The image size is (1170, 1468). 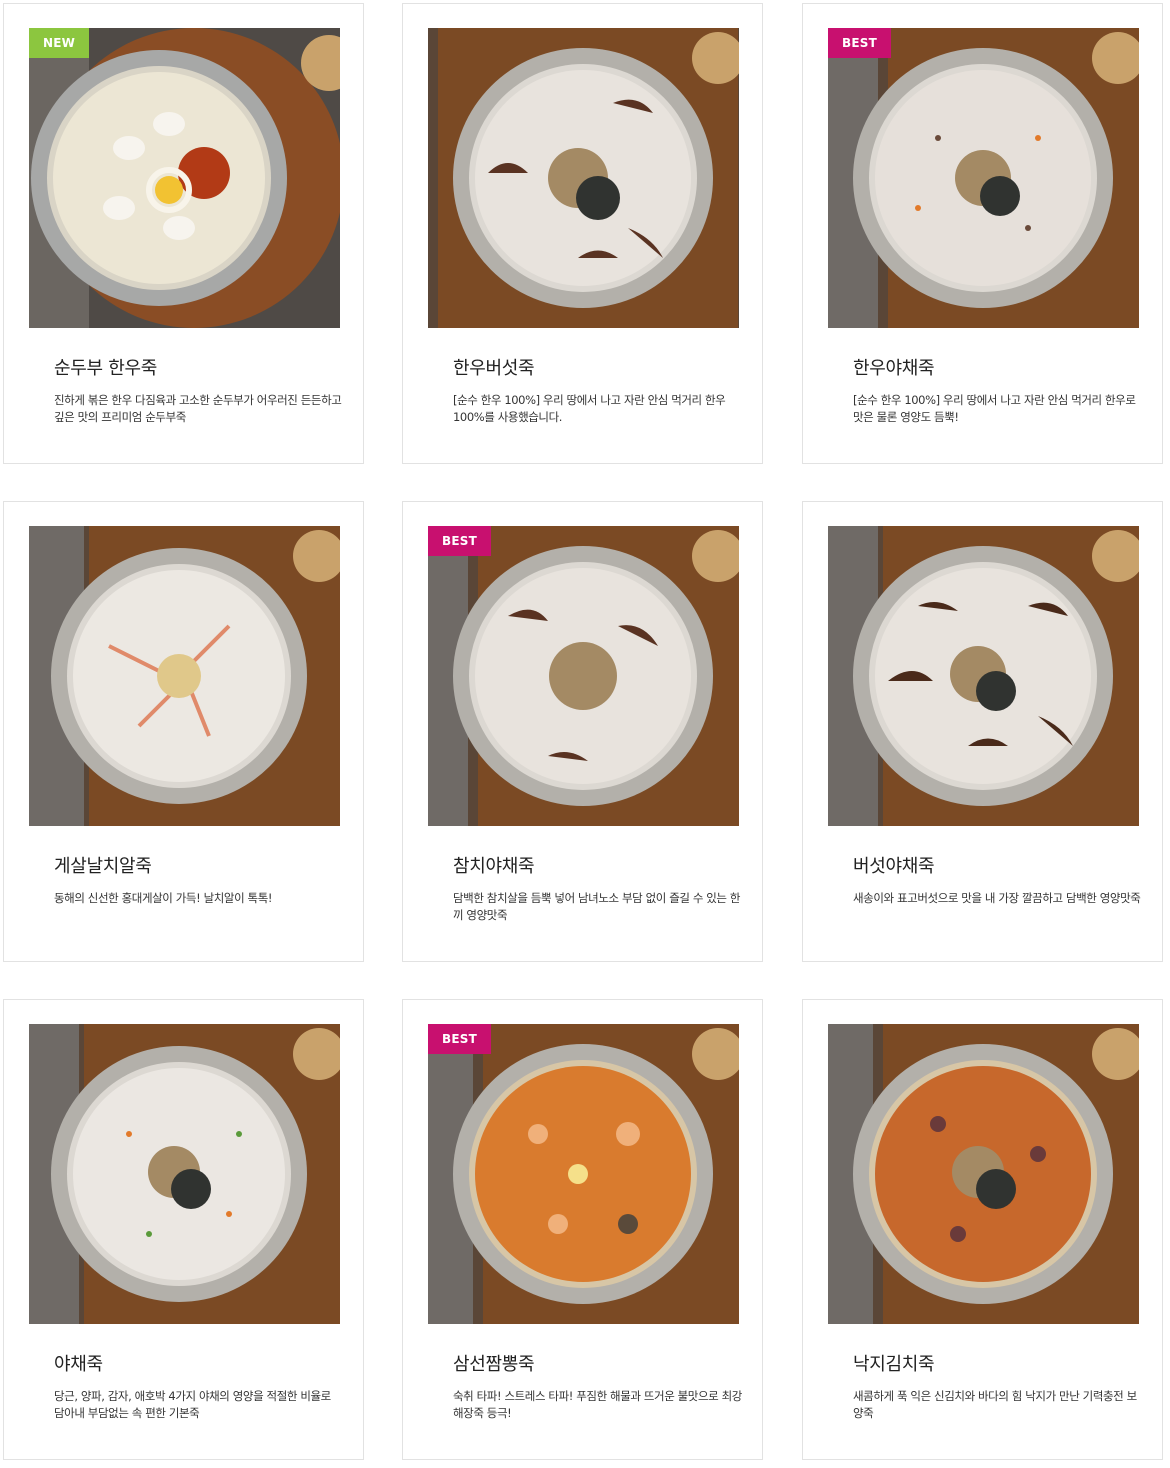 I want to click on product-description: 새송이와 표고버섯으로 맛을 내 가장 깔끔하고 담백한 영양맛죽, so click(x=997, y=898).